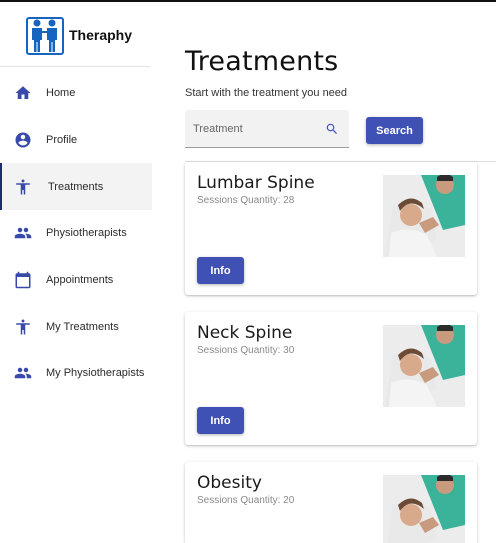 The image size is (496, 543). What do you see at coordinates (331, 378) in the screenshot?
I see `treatment-card: Neck Spine Sessions Quantity: 30 Info` at bounding box center [331, 378].